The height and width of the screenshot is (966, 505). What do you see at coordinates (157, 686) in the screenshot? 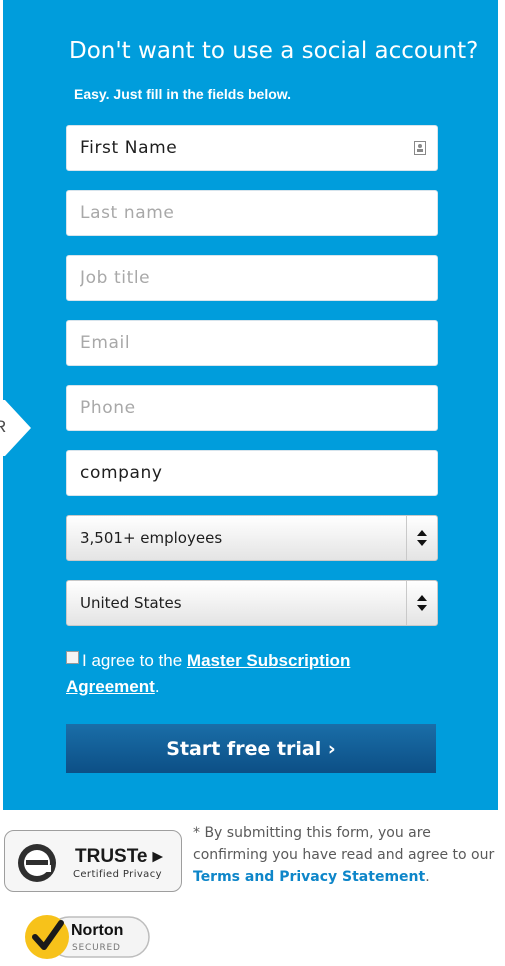
I see `agreement-suffix: .` at bounding box center [157, 686].